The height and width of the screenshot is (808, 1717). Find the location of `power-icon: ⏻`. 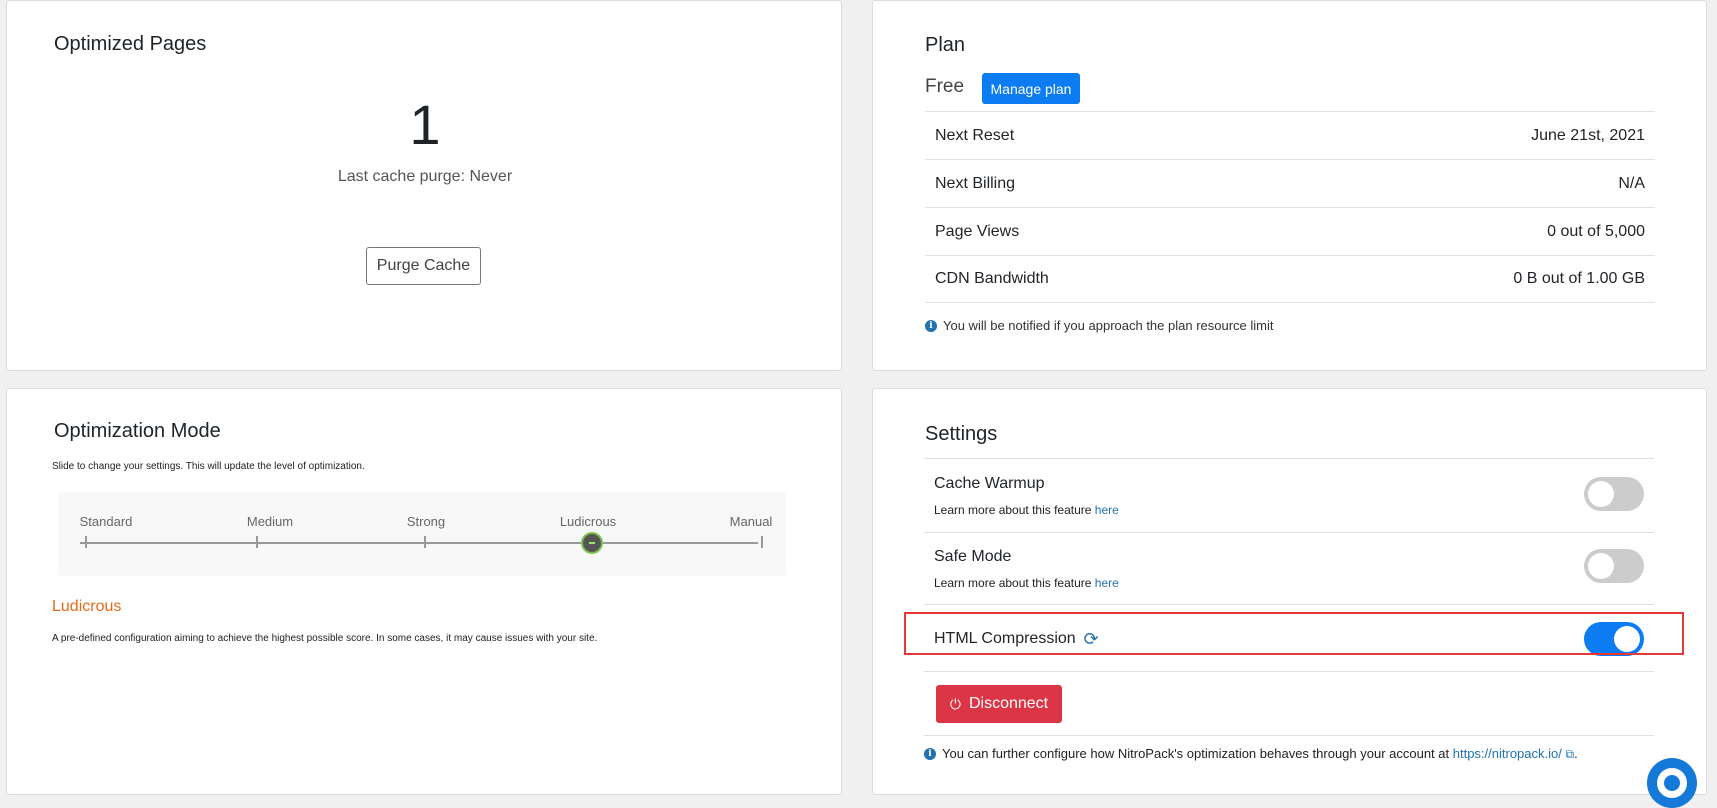

power-icon: ⏻ is located at coordinates (955, 703).